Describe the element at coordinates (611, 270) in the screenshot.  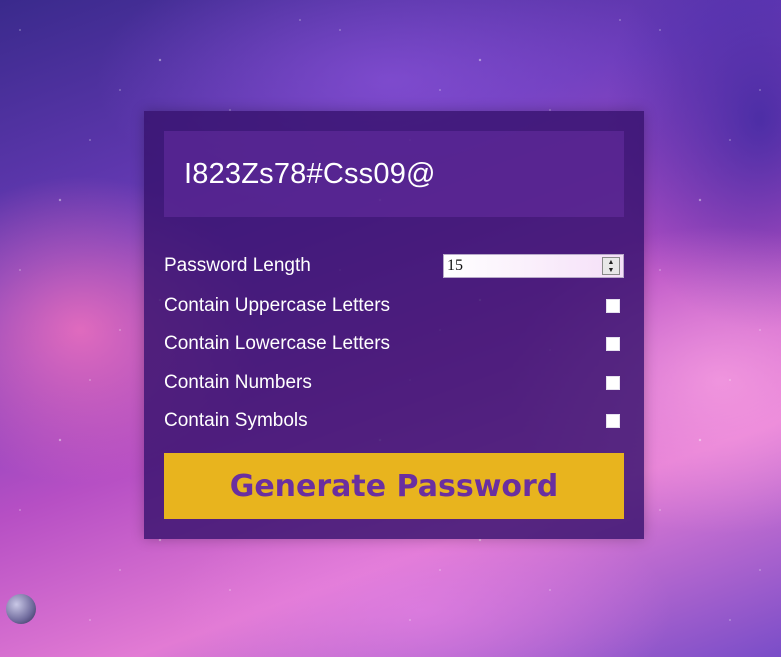
I see `spin-down-icon: ▼` at that location.